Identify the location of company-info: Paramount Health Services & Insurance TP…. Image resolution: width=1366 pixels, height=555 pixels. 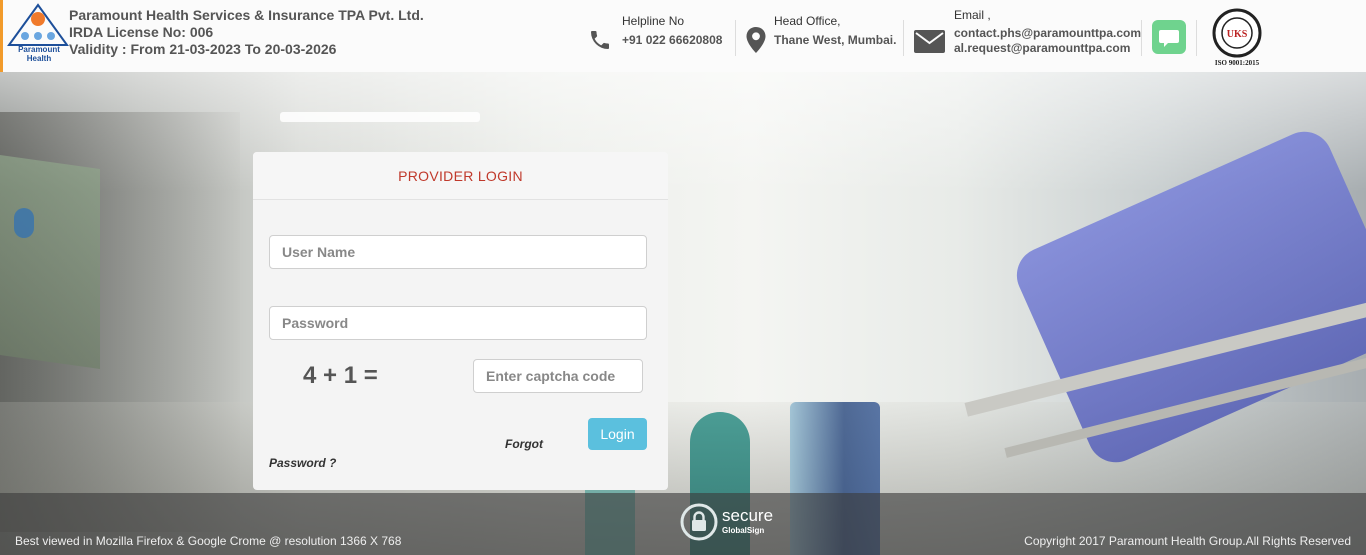
(246, 32).